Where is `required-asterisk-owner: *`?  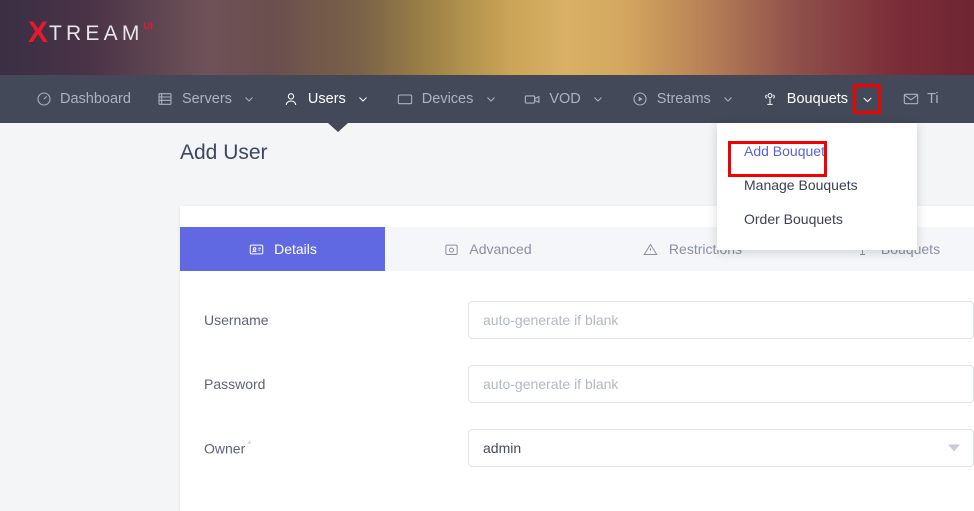
required-asterisk-owner: * is located at coordinates (249, 445).